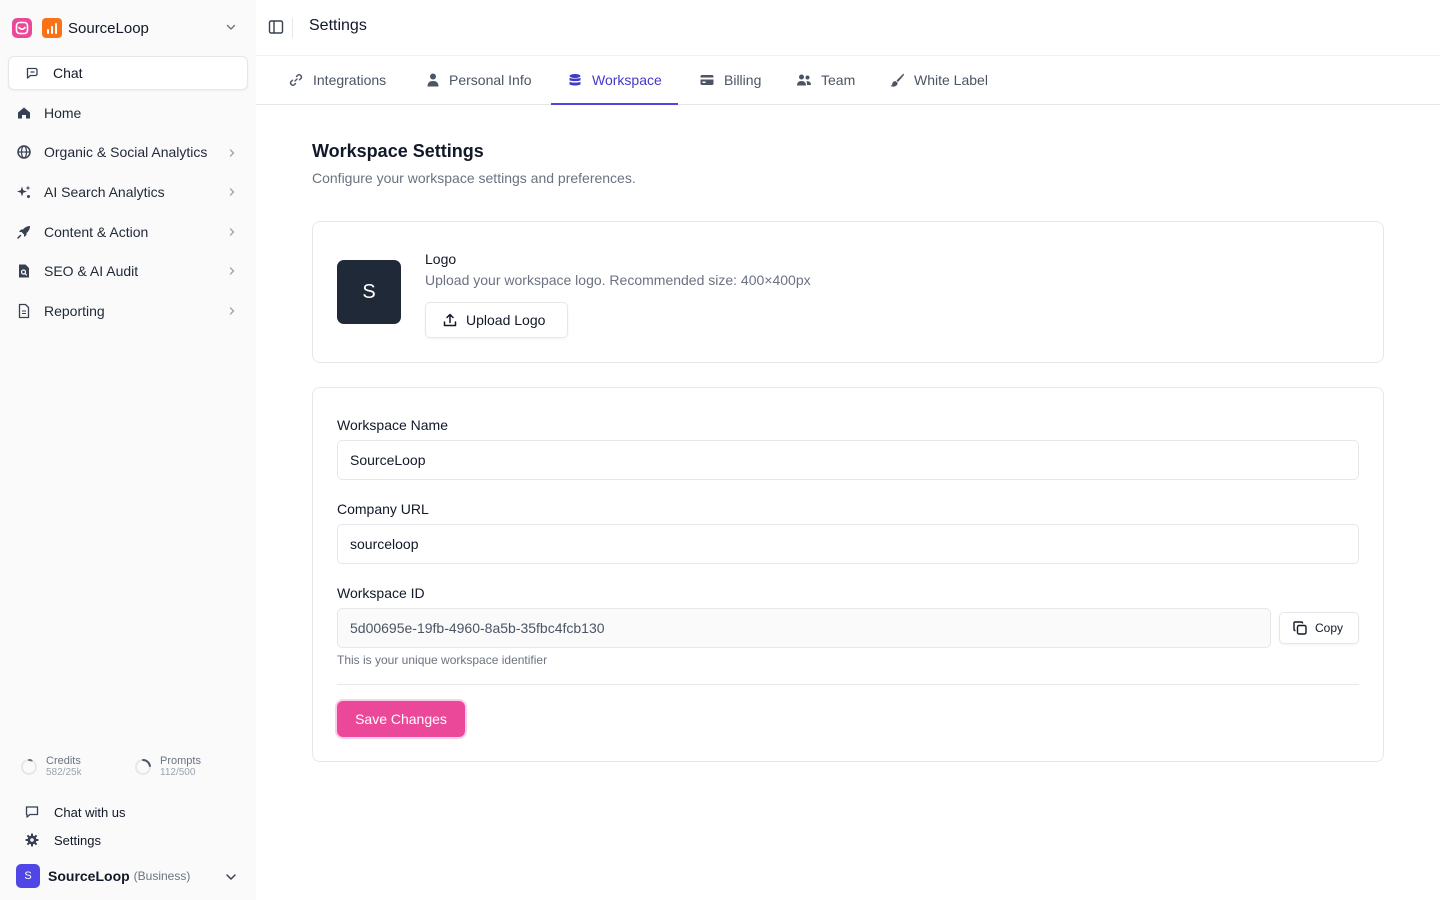  What do you see at coordinates (132, 876) in the screenshot?
I see `account-switcher: S SourceLoop (Business)` at bounding box center [132, 876].